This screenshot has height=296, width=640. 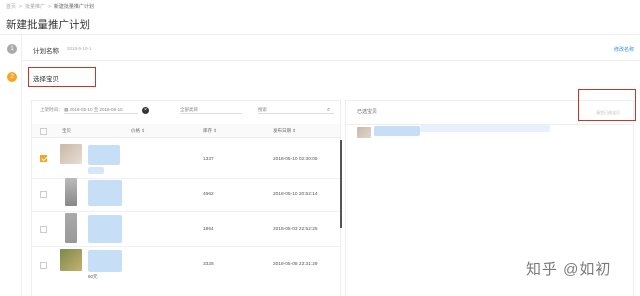 I want to click on row-stock: 3328, so click(x=208, y=264).